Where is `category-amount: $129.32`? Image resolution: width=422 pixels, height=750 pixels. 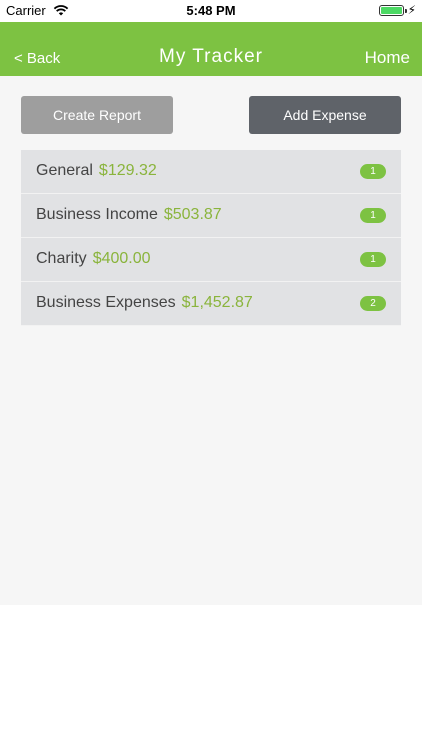
category-amount: $129.32 is located at coordinates (127, 170).